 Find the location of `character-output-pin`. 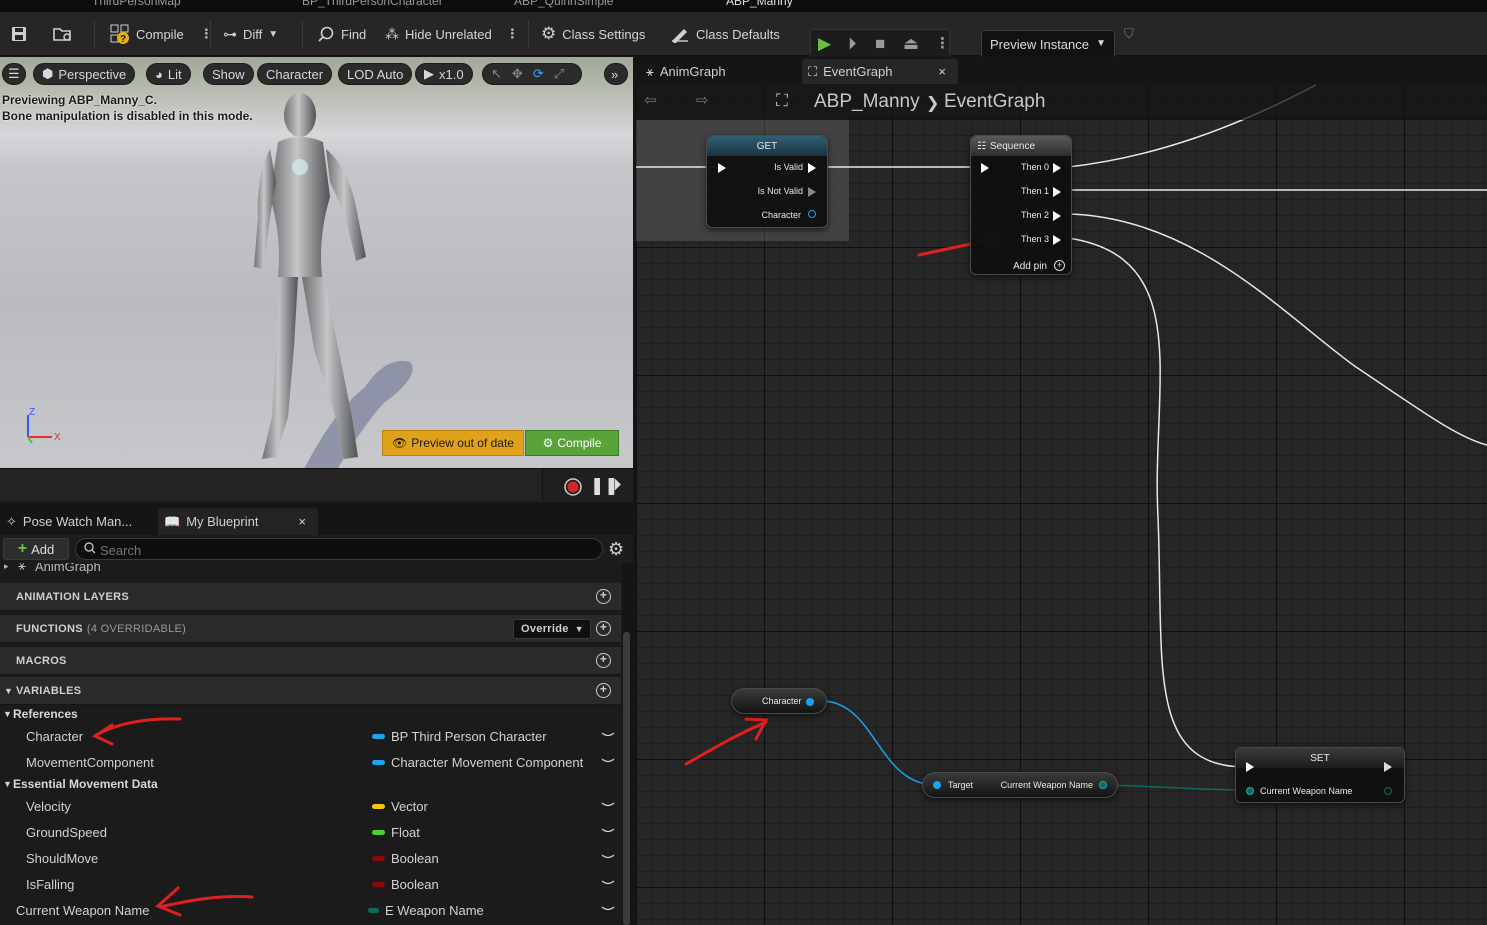

character-output-pin is located at coordinates (812, 214).